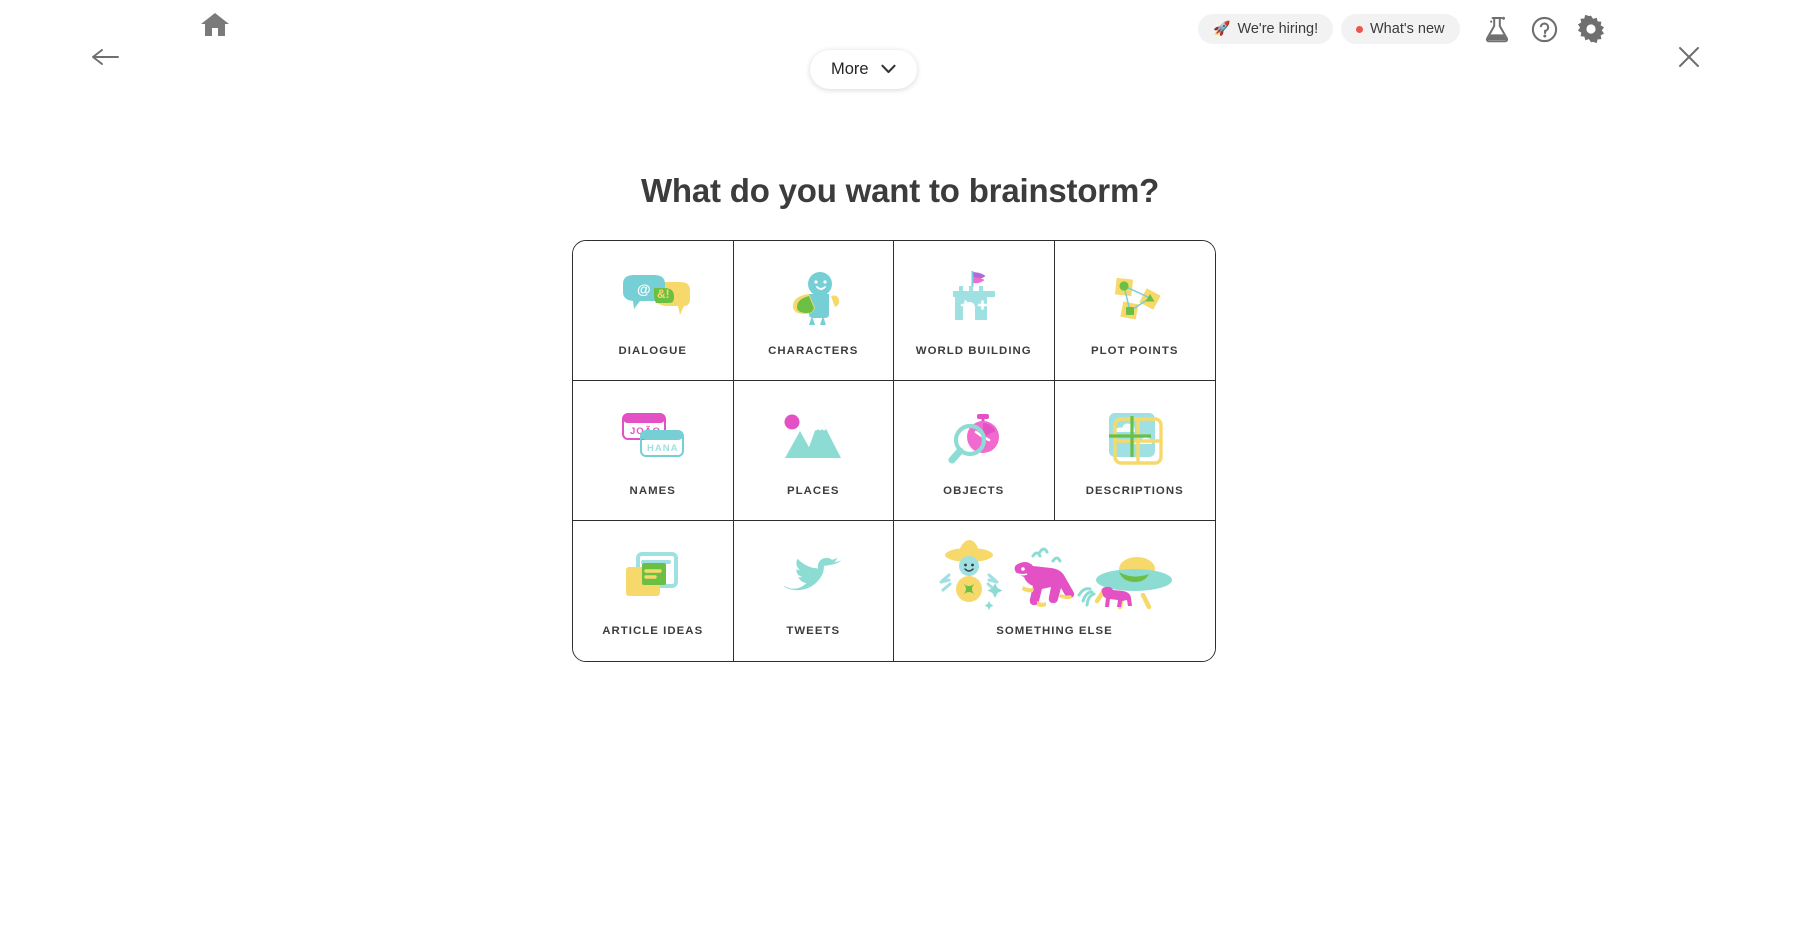  I want to click on were-hiring-pill: 🚀 We're hiring!, so click(1266, 29).